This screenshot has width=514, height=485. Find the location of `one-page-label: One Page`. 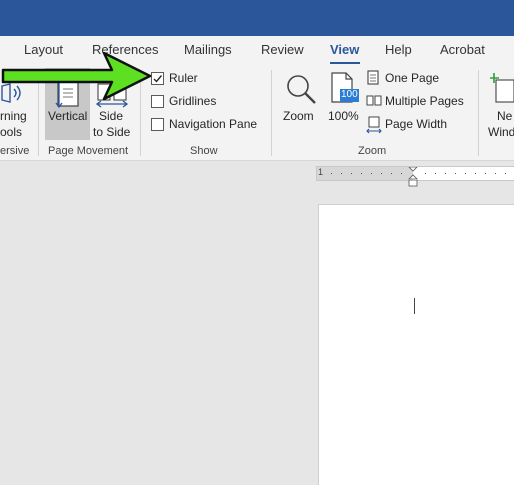

one-page-label: One Page is located at coordinates (412, 78).